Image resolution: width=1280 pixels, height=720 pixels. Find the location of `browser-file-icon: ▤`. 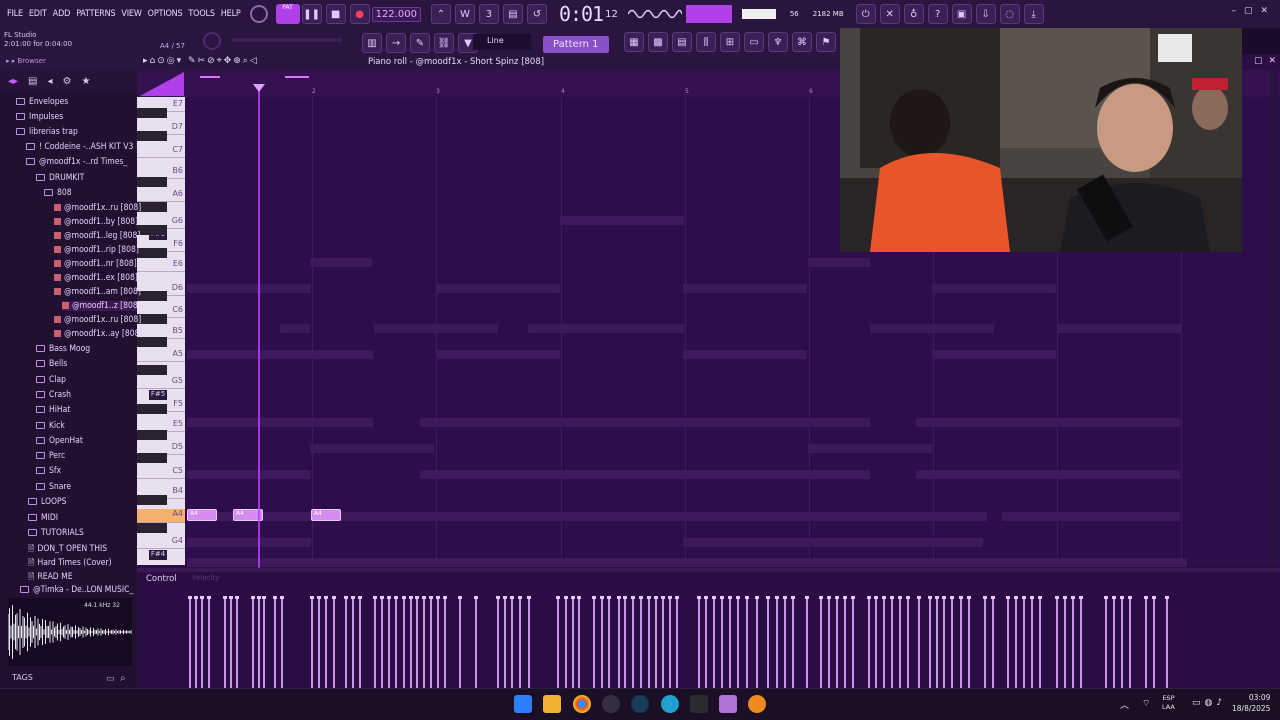

browser-file-icon: ▤ is located at coordinates (32, 81).